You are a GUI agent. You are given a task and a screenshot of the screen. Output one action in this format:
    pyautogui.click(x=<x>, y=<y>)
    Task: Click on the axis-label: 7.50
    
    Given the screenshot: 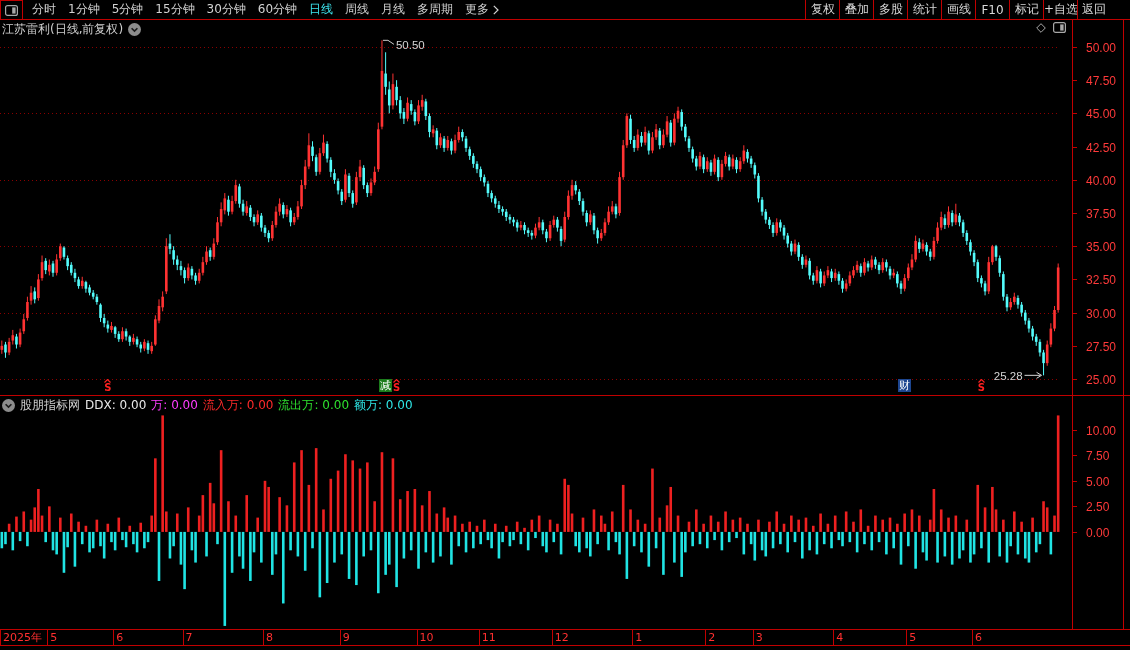 What is the action you would take?
    pyautogui.click(x=1098, y=455)
    